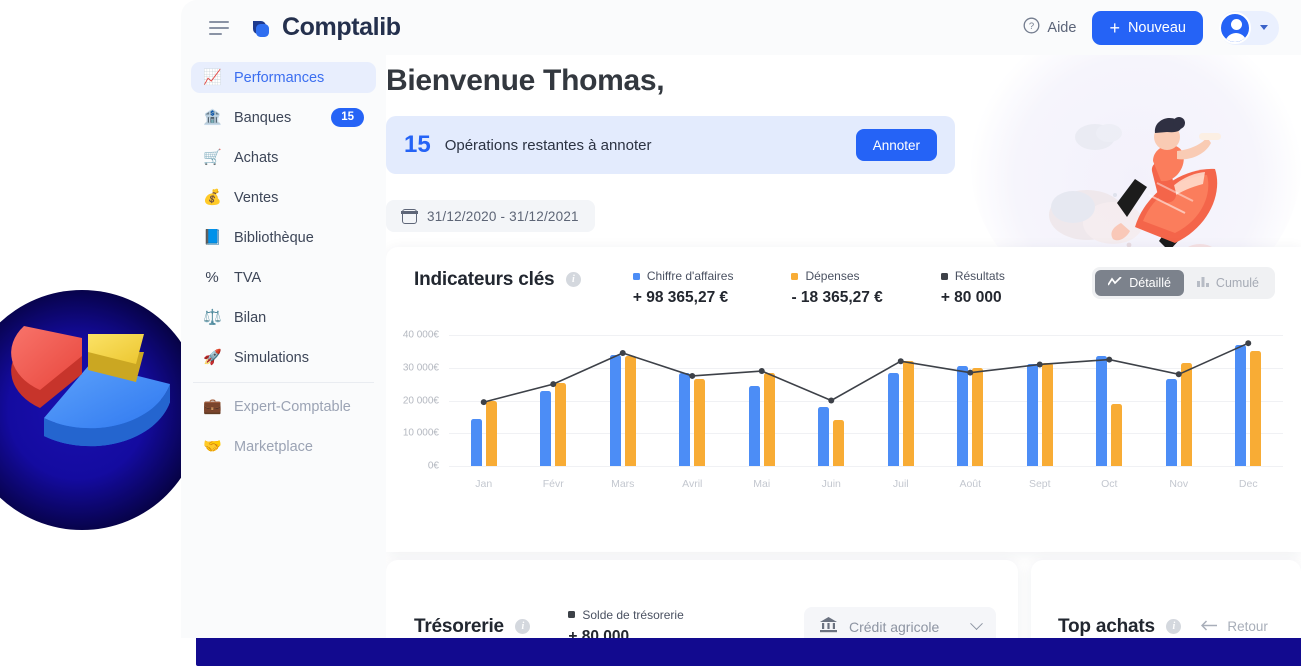 The image size is (1301, 666). I want to click on top-achats-title-block: Top achats i, so click(1120, 626).